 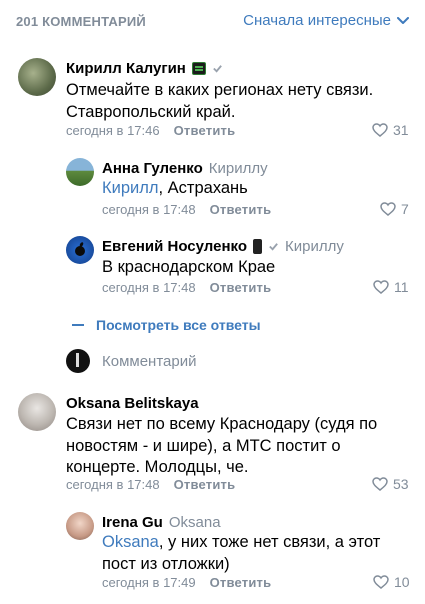 What do you see at coordinates (401, 484) in the screenshot?
I see `like-count: 53` at bounding box center [401, 484].